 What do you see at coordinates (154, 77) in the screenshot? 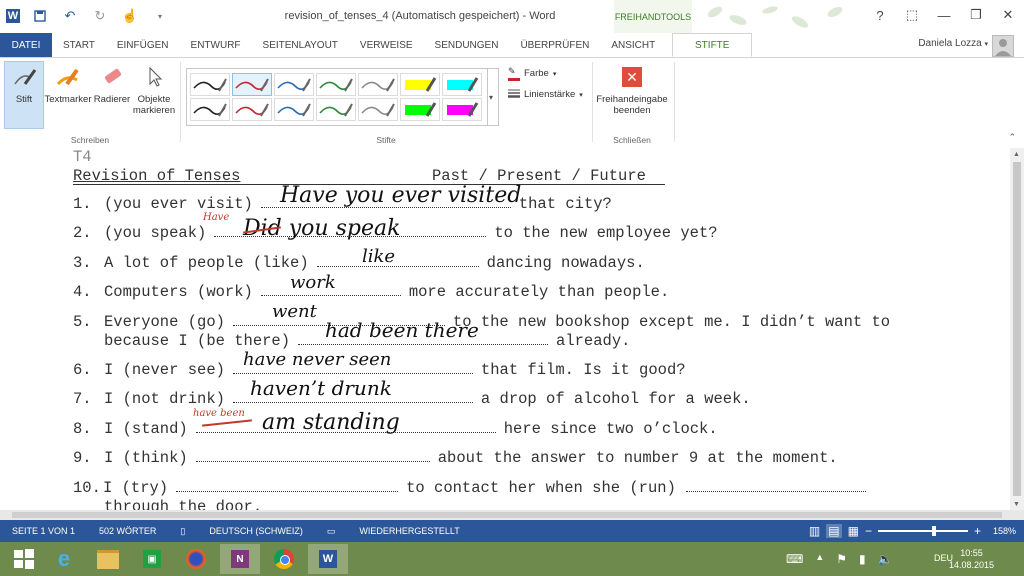
I see `select-cursor-icon` at bounding box center [154, 77].